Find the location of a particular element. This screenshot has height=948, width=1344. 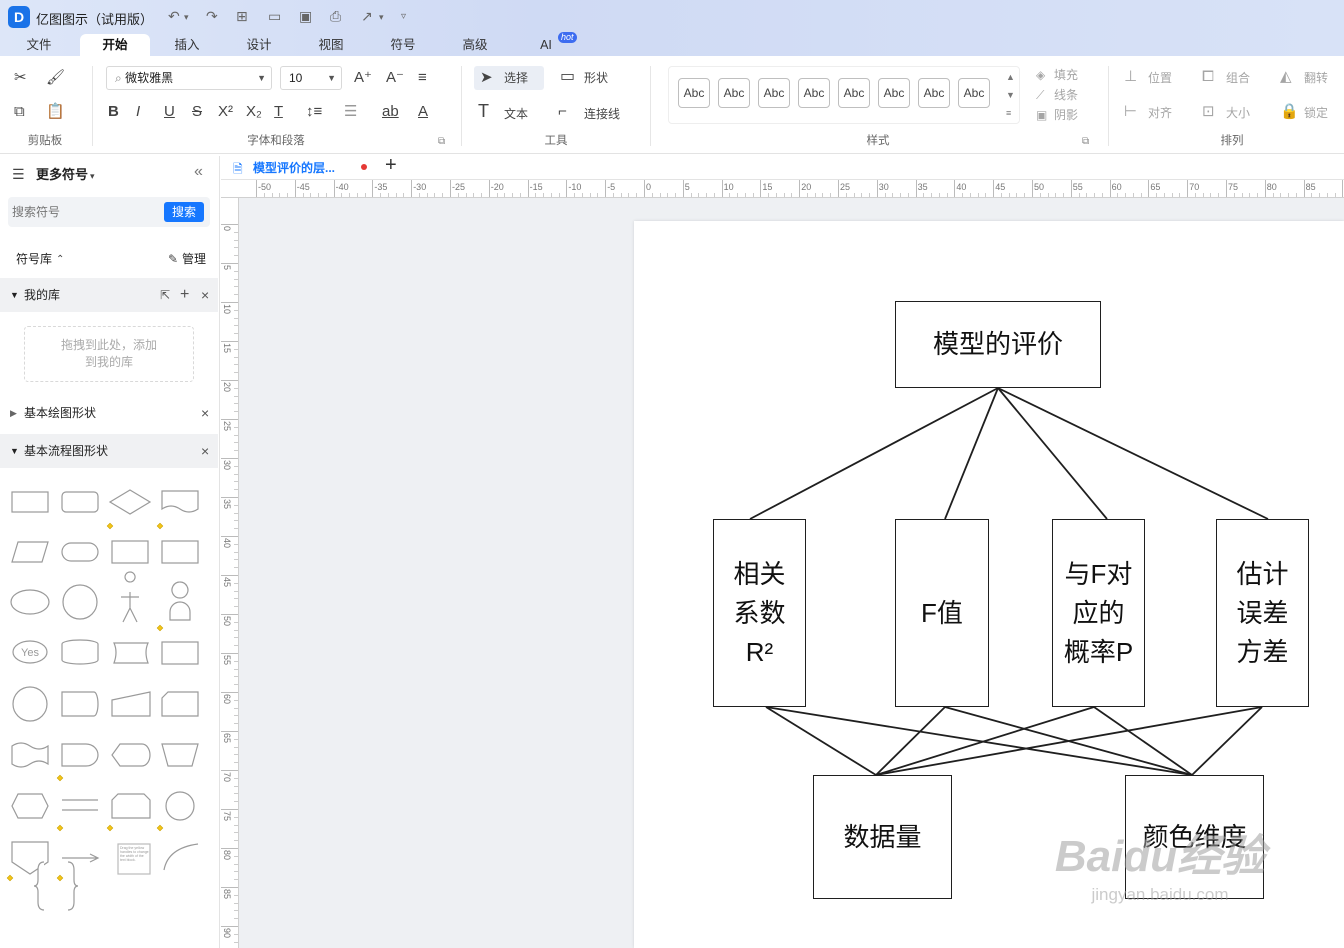

node-middle: F值 is located at coordinates (942, 613).